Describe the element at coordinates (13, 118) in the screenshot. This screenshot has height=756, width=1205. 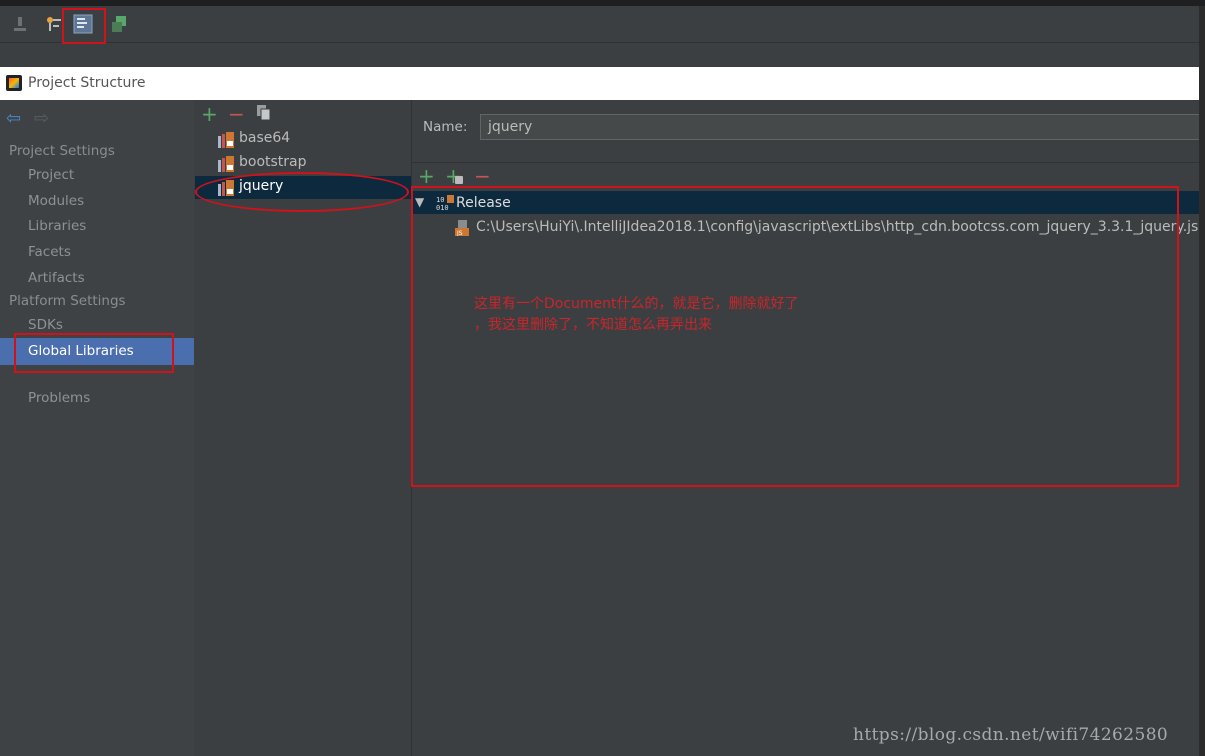
I see `back-arrow-icon: ⇦` at that location.